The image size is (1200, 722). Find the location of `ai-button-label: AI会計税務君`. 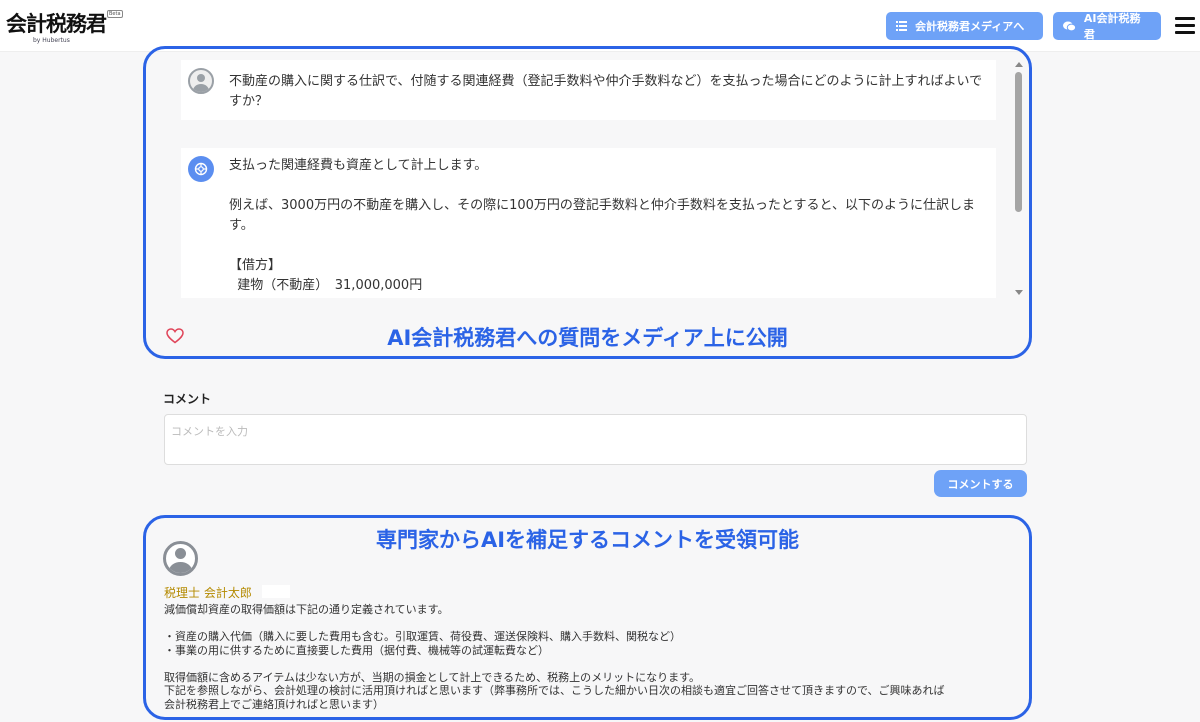

ai-button-label: AI会計税務君 is located at coordinates (1112, 26).